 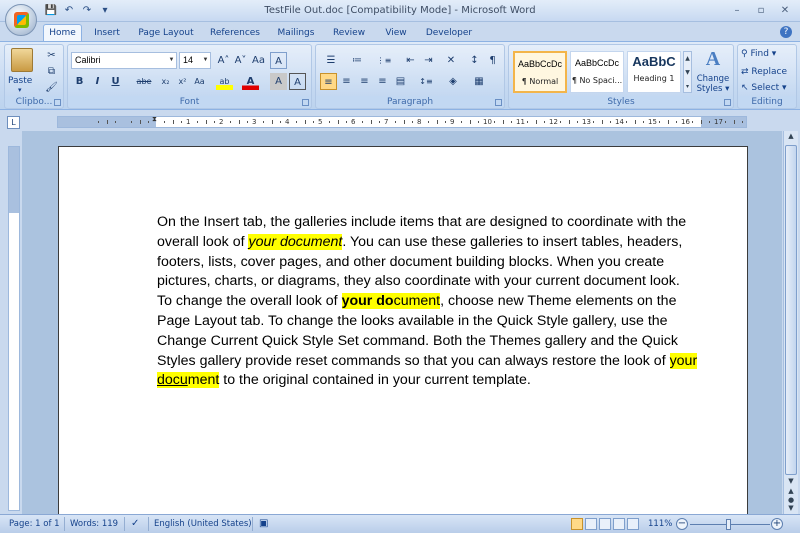 What do you see at coordinates (124, 60) in the screenshot?
I see `font-name-combo: Calibri ▼` at bounding box center [124, 60].